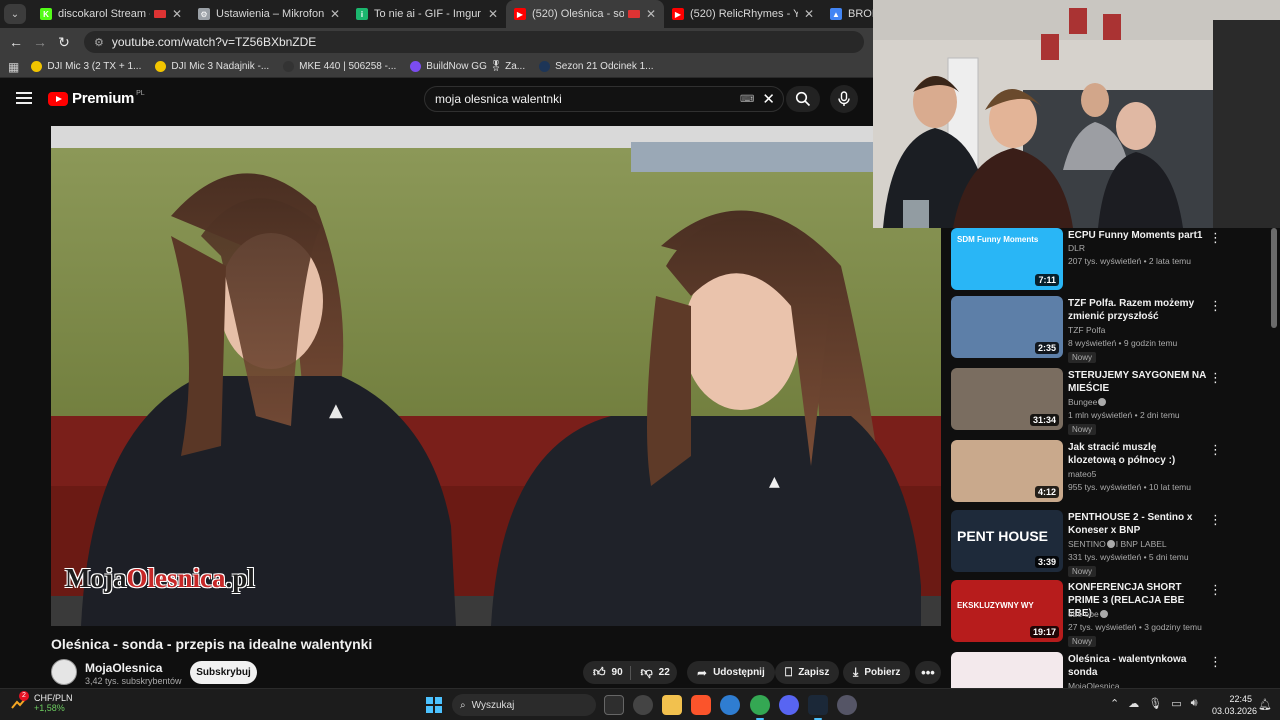 The image size is (1280, 720). I want to click on mic-tray-icon: 🎙︎, so click(1155, 703).